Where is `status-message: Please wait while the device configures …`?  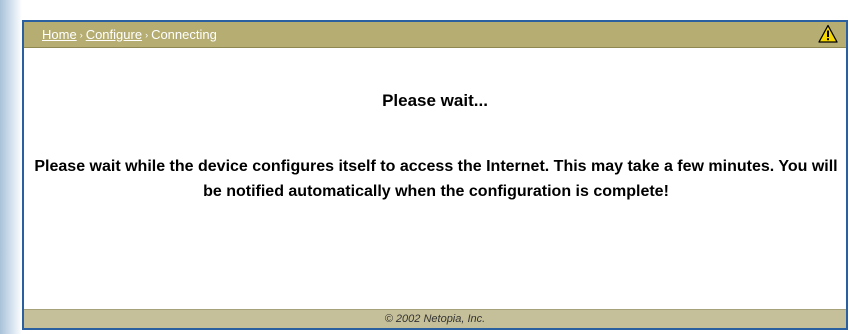
status-message: Please wait while the device configures … is located at coordinates (436, 179).